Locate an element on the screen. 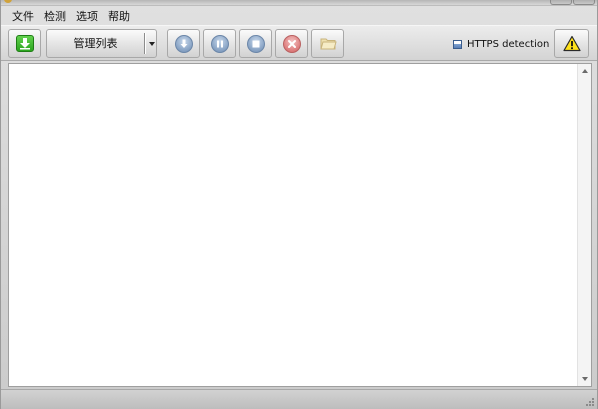  manage-list-combo: 管理列表 is located at coordinates (101, 43).